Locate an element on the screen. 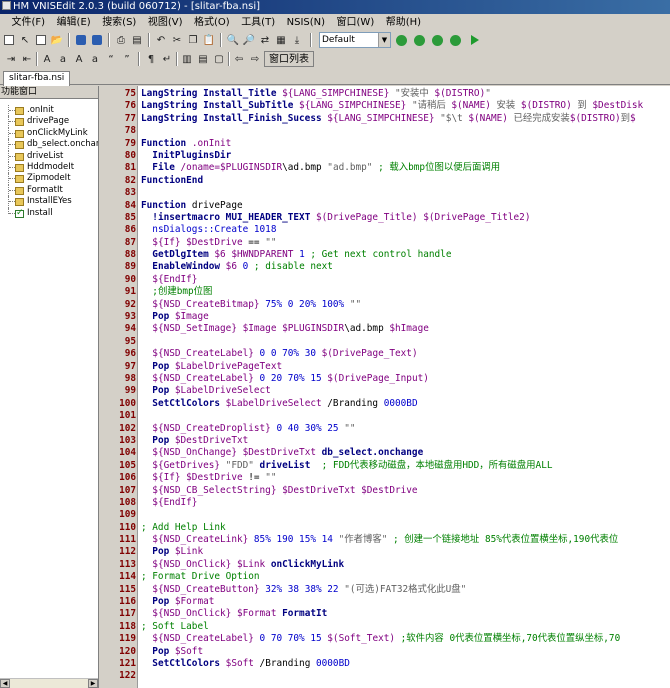 This screenshot has width=670, height=688. scroll-left-icon: ◀ is located at coordinates (5, 683).